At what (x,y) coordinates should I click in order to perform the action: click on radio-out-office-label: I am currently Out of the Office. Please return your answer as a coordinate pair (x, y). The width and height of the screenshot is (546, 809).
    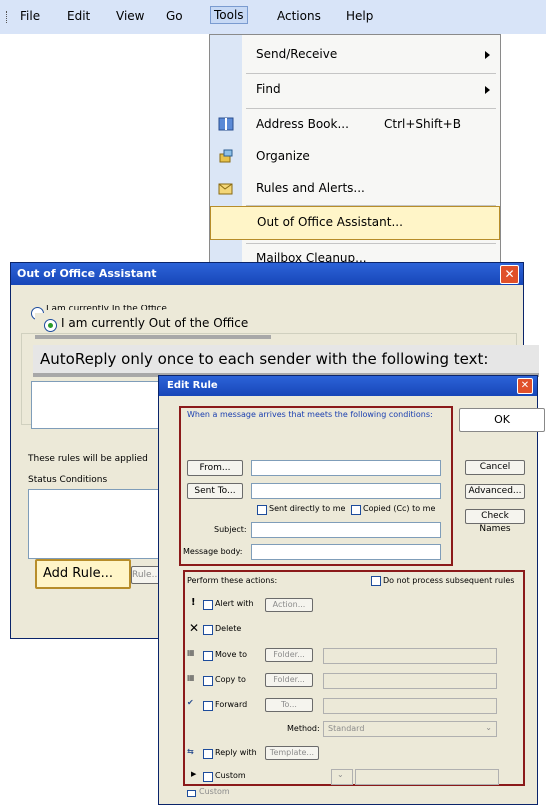
    Looking at the image, I should click on (155, 323).